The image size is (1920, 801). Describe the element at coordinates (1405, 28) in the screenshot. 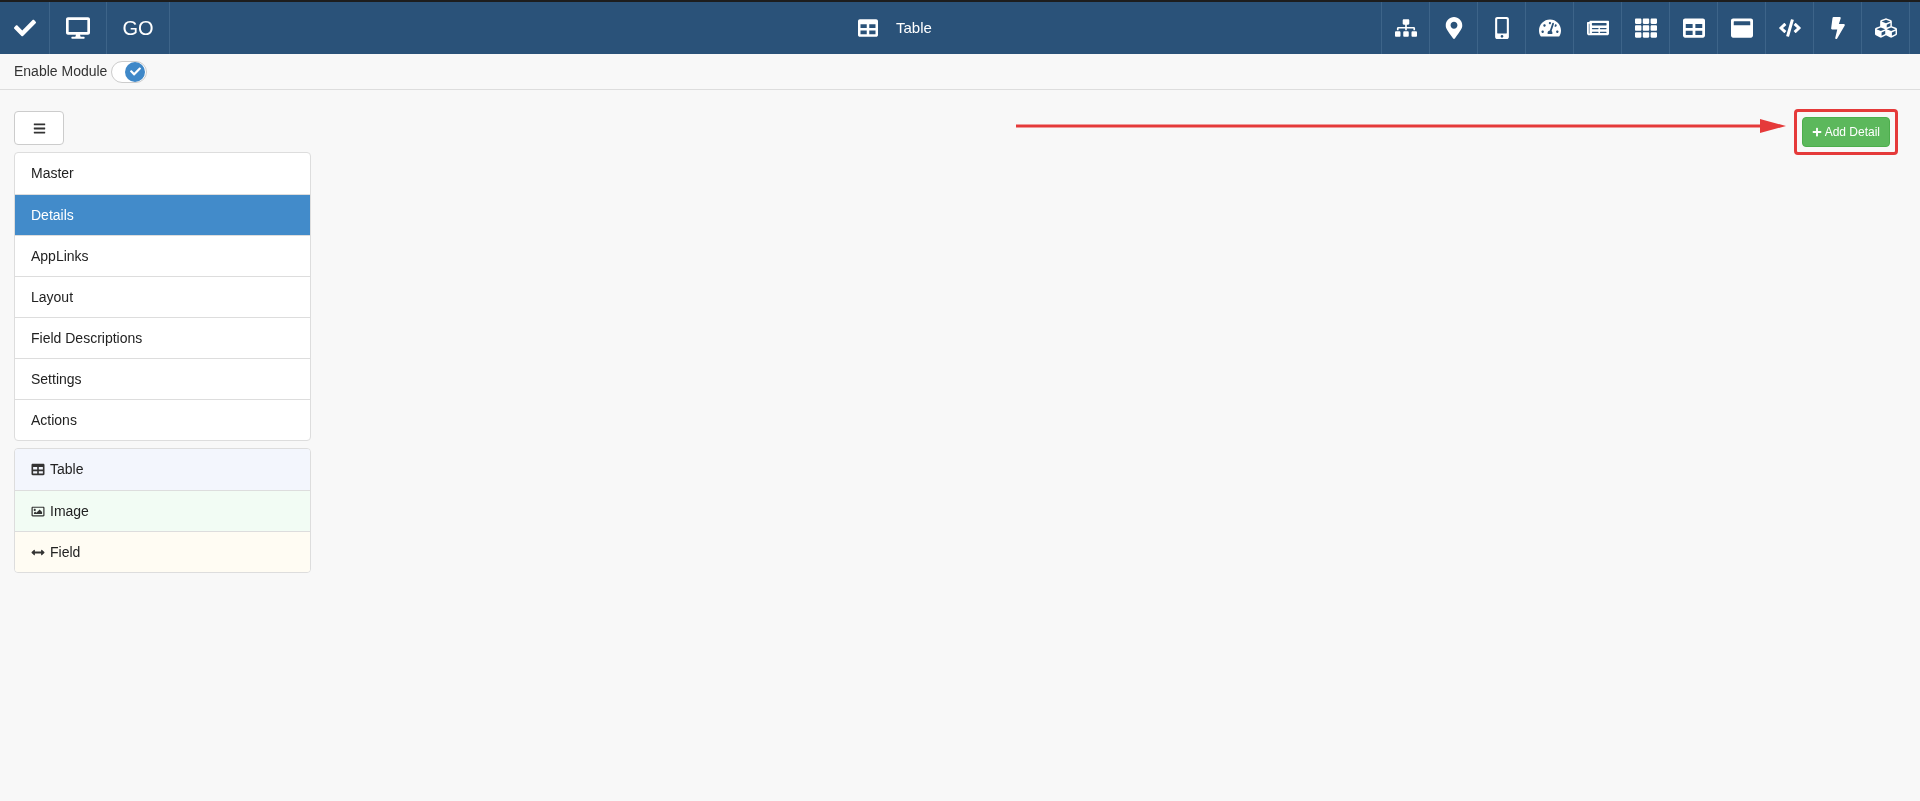

I see `sitemap-icon` at that location.